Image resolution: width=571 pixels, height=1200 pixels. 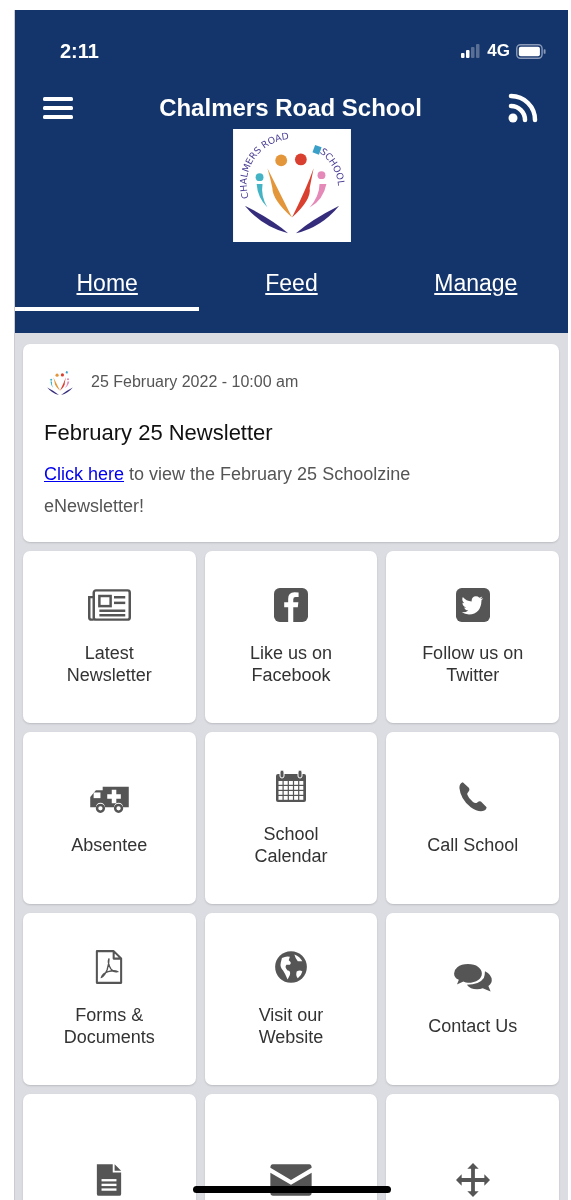 What do you see at coordinates (291, 1026) in the screenshot?
I see `tile-label: Visit our Website` at bounding box center [291, 1026].